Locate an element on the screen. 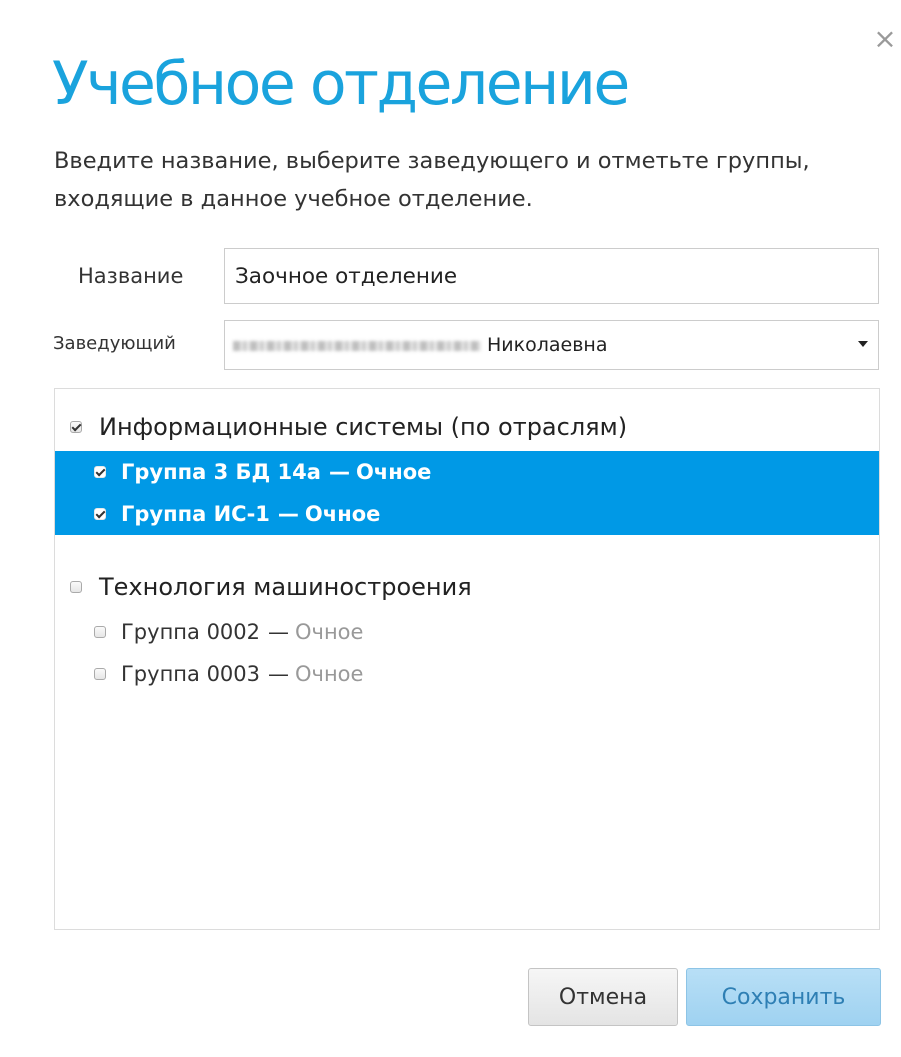  group-item: Группа 0003 — Очное is located at coordinates (467, 674).